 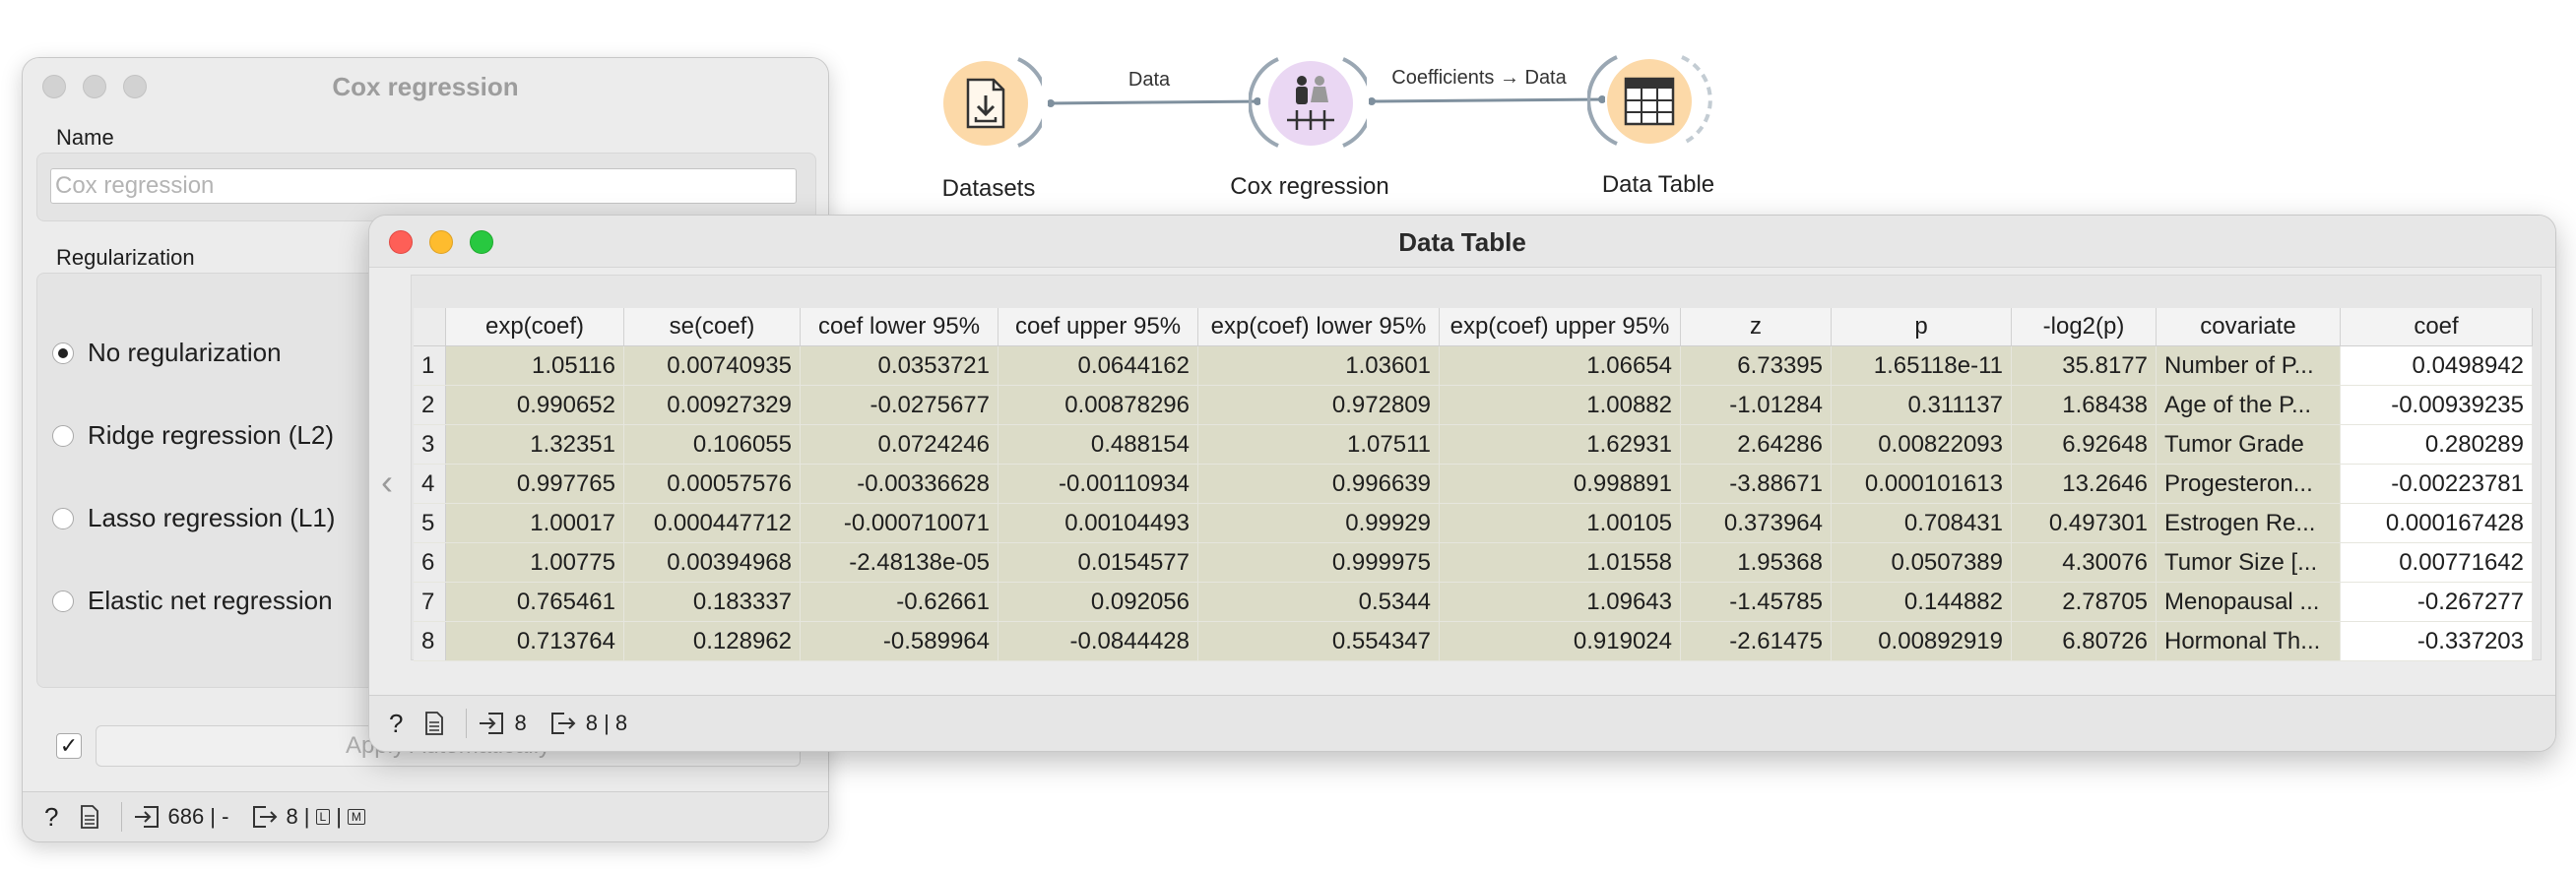 I want to click on datatable-titlebar: Data Table, so click(x=1462, y=242).